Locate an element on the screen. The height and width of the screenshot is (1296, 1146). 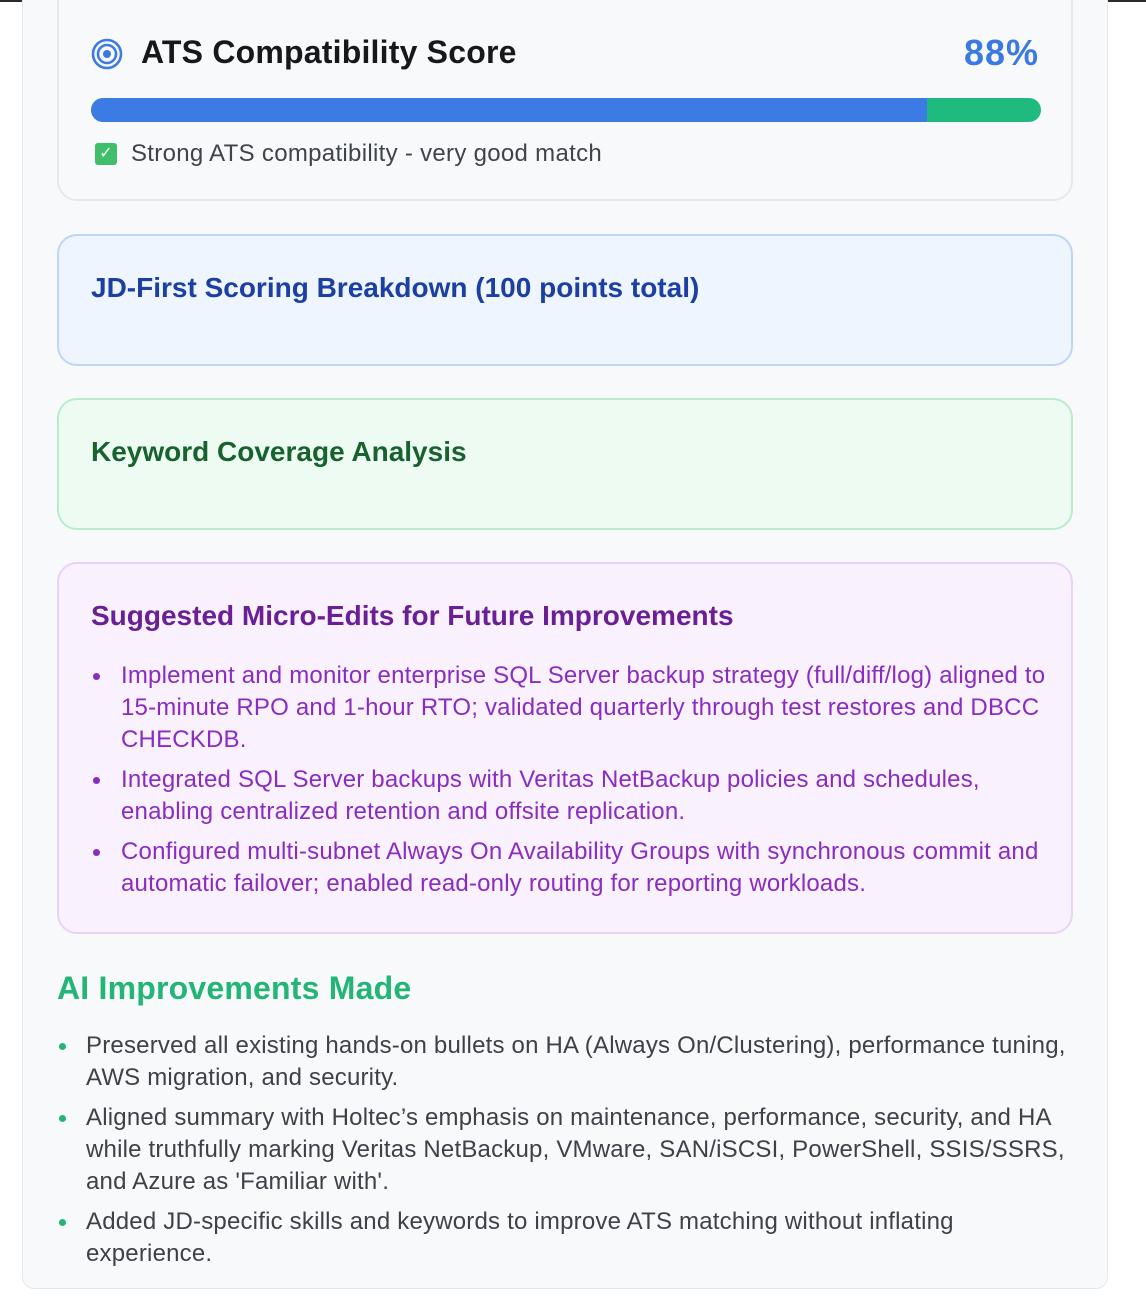
ats-score-progress-fill is located at coordinates (509, 110).